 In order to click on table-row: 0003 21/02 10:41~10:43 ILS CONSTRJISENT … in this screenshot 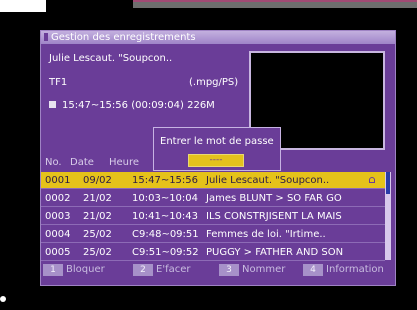, I will do `click(213, 216)`.